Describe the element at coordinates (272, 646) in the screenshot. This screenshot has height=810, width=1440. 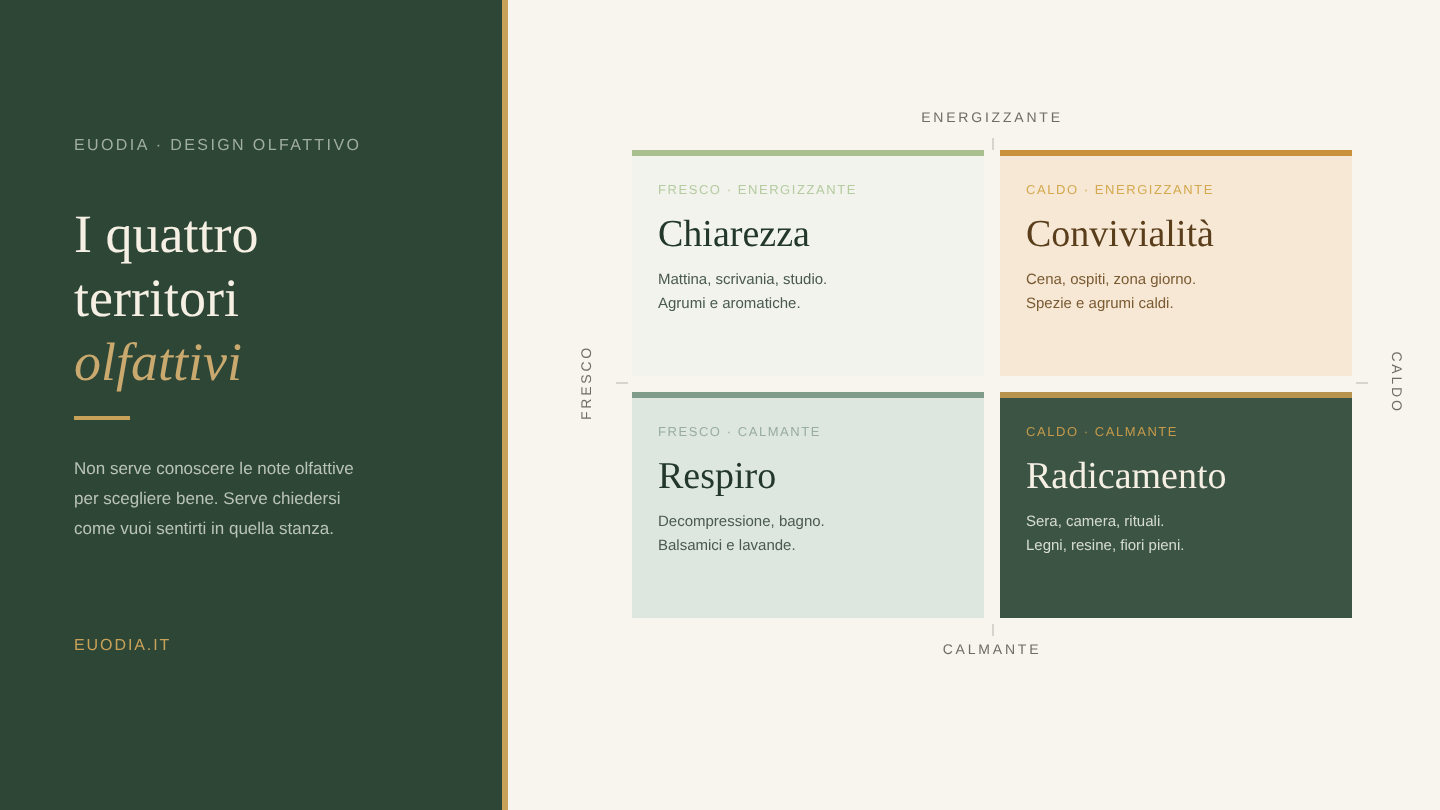
I see `website-link: EUODIA.IT` at that location.